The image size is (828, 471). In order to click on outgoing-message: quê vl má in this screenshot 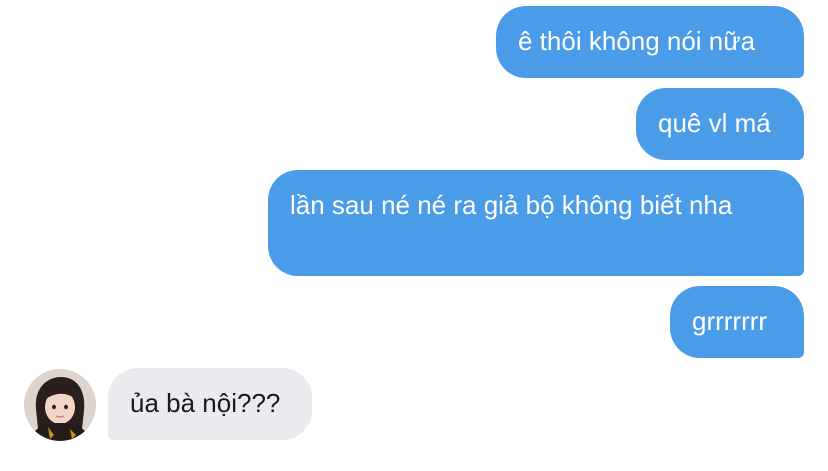, I will do `click(720, 124)`.